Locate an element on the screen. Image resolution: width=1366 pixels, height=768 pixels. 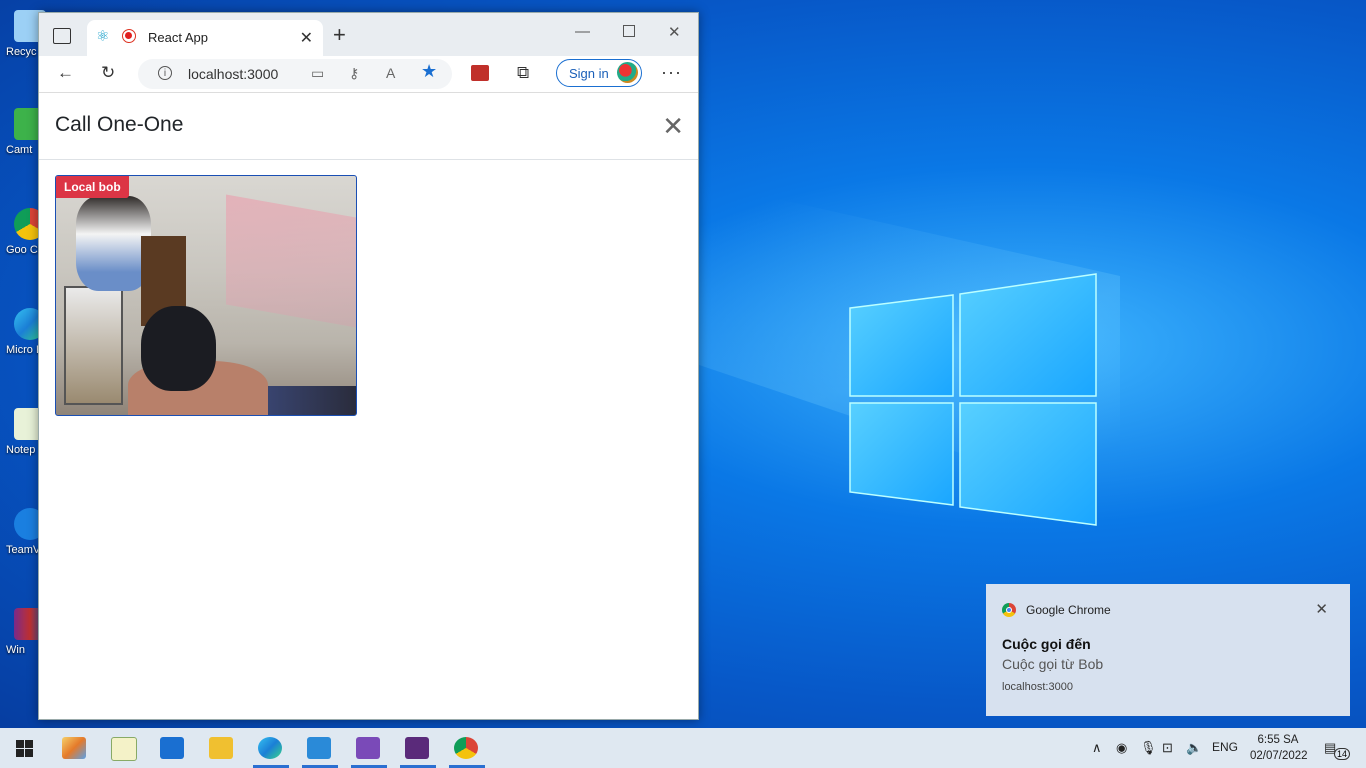
start-icon is located at coordinates (24, 748).